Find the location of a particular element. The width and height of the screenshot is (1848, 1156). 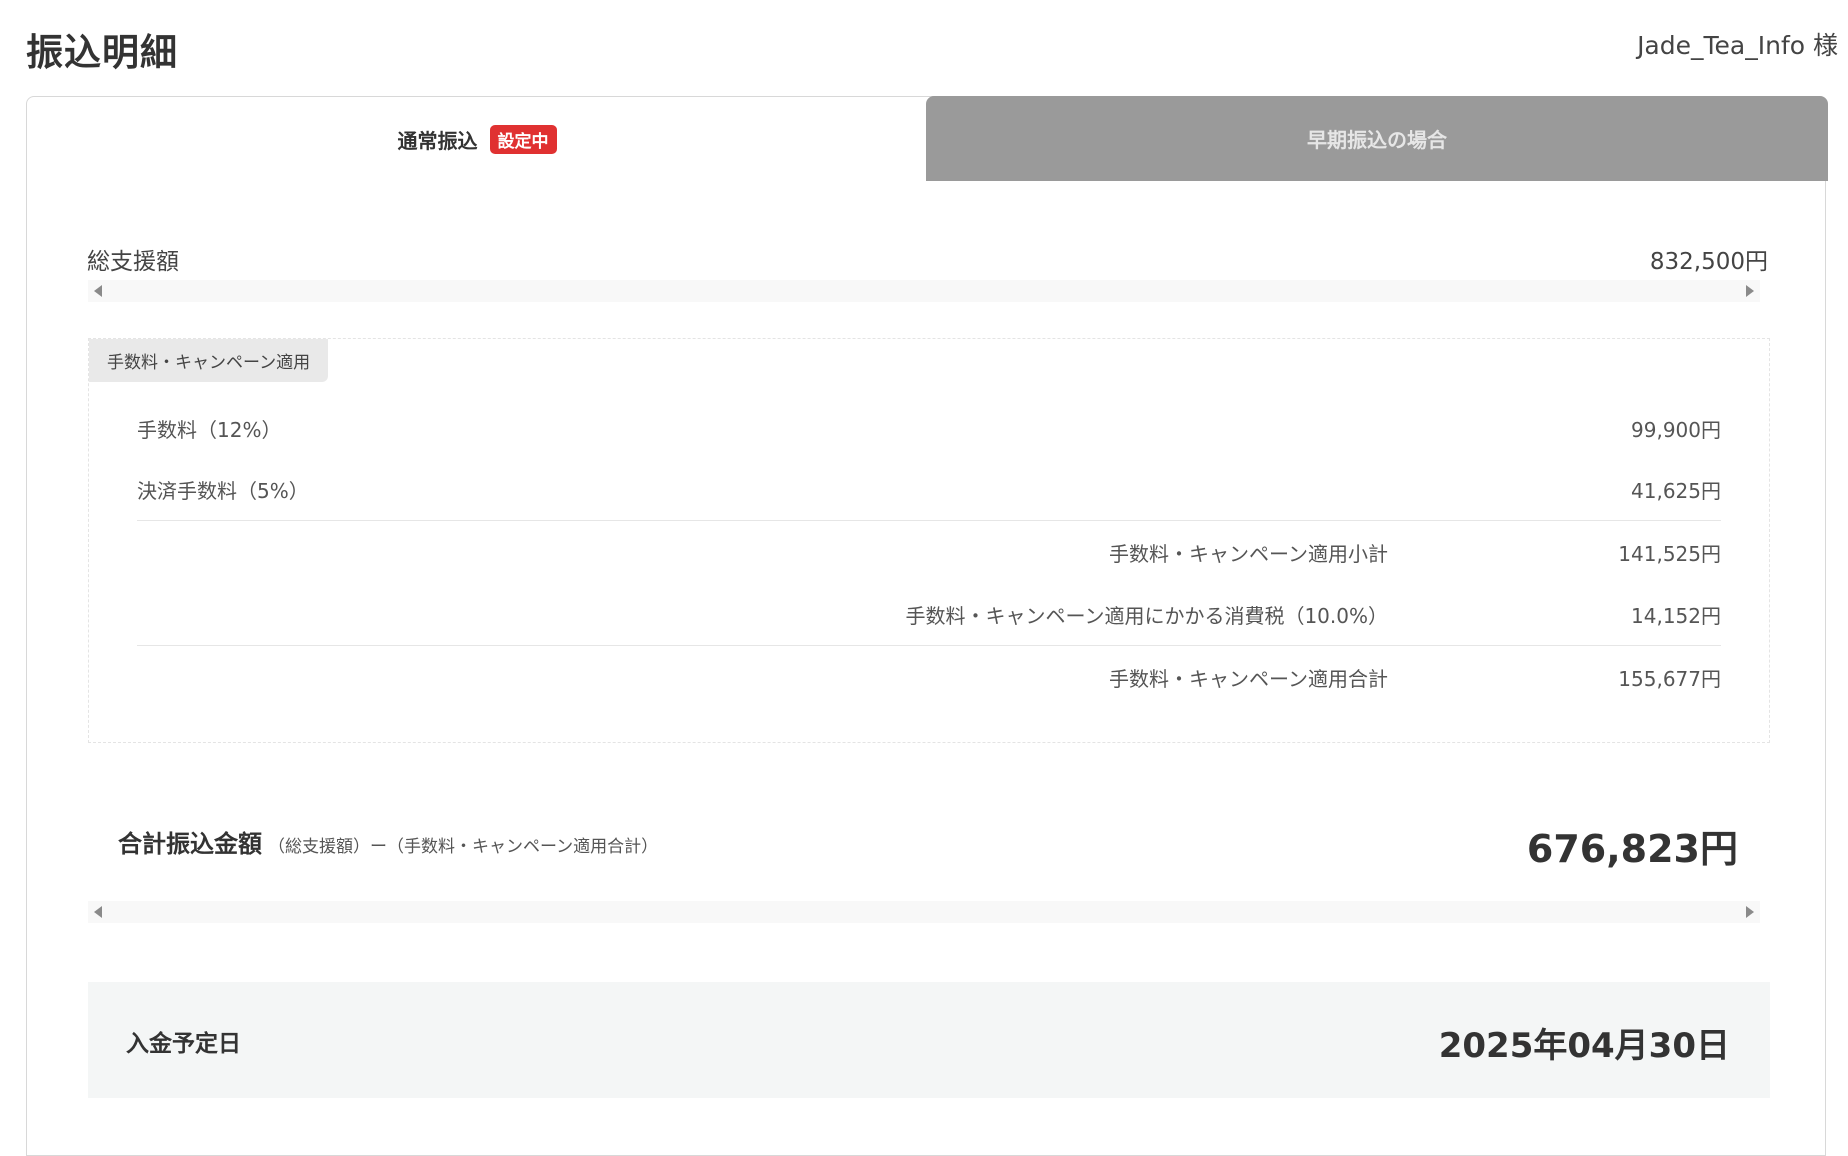

fee-tax-row: 手数料・キャンペーン適用にかかる消費税（10.0%） 14,152円 is located at coordinates (929, 615).